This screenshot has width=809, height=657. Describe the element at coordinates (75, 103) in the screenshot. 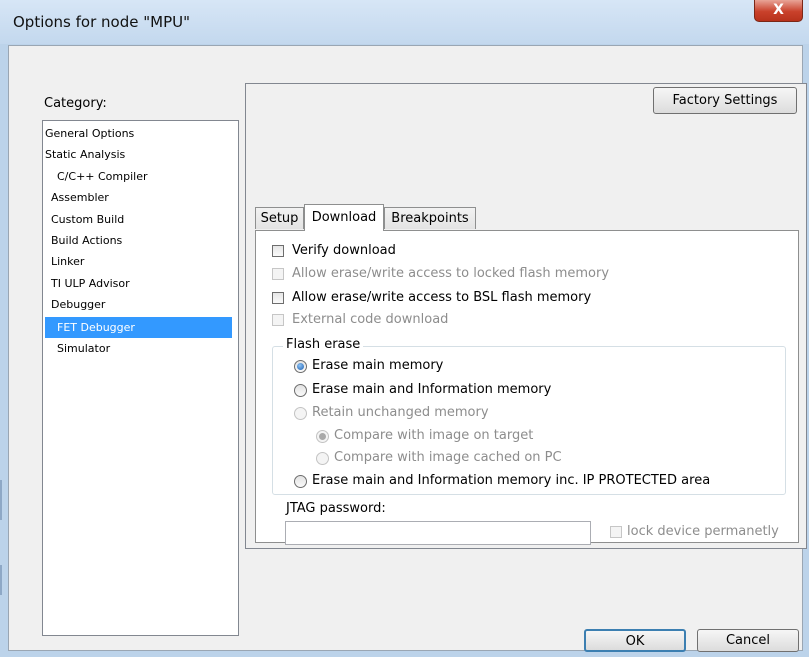

I see `category-label: Category:` at that location.